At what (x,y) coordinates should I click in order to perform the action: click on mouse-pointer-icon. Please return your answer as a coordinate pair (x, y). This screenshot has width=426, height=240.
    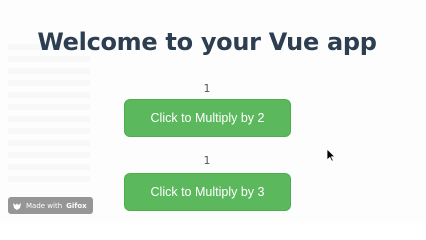
    Looking at the image, I should click on (331, 155).